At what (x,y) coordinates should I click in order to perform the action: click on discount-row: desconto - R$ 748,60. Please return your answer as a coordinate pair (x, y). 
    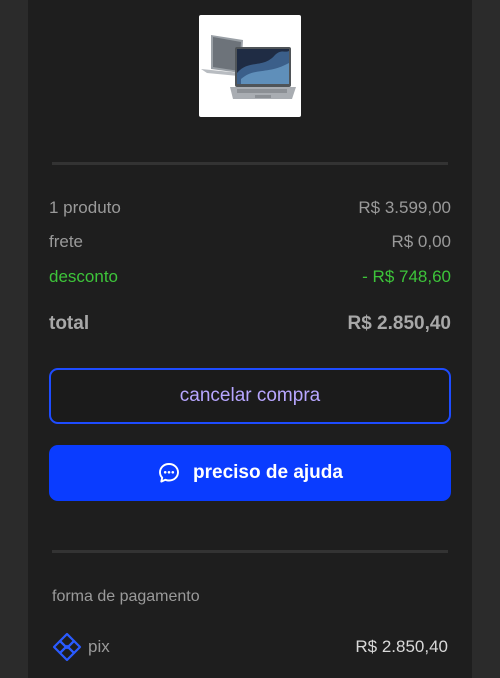
    Looking at the image, I should click on (250, 277).